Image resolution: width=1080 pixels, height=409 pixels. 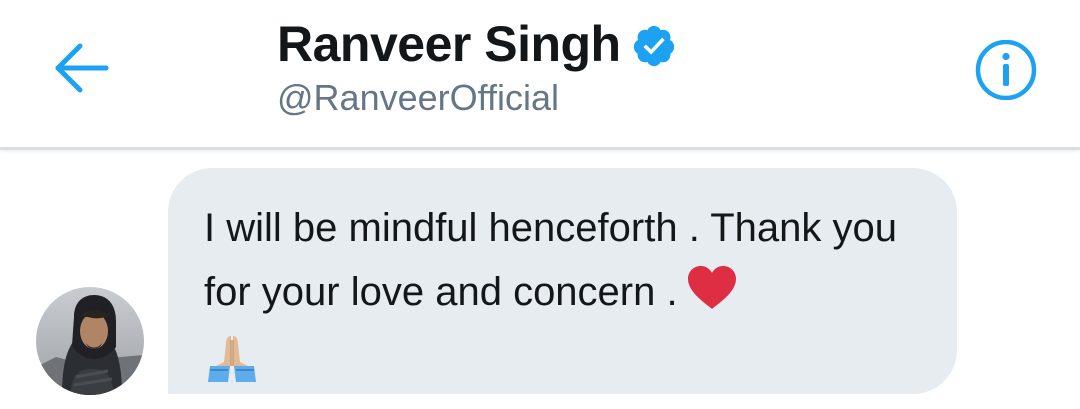 I want to click on profile-name: Ranveer Singh, so click(x=449, y=44).